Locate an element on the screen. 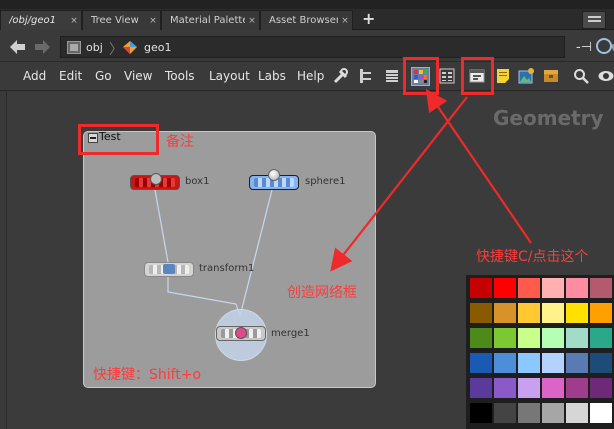  annotation-shortcut-shift: 快捷键：Shift+o is located at coordinates (147, 375).